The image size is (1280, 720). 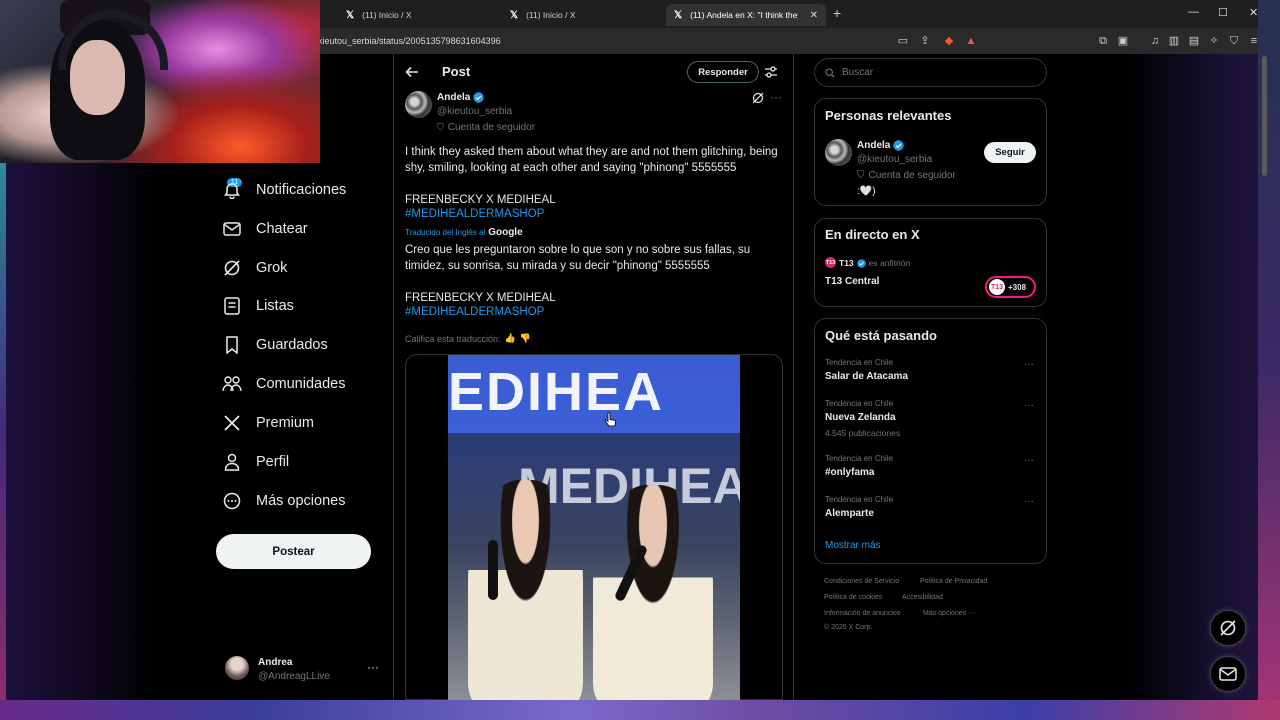 I want to click on translated-hashtag-link: #MEDIHEALDERMASHOP, so click(x=474, y=312).